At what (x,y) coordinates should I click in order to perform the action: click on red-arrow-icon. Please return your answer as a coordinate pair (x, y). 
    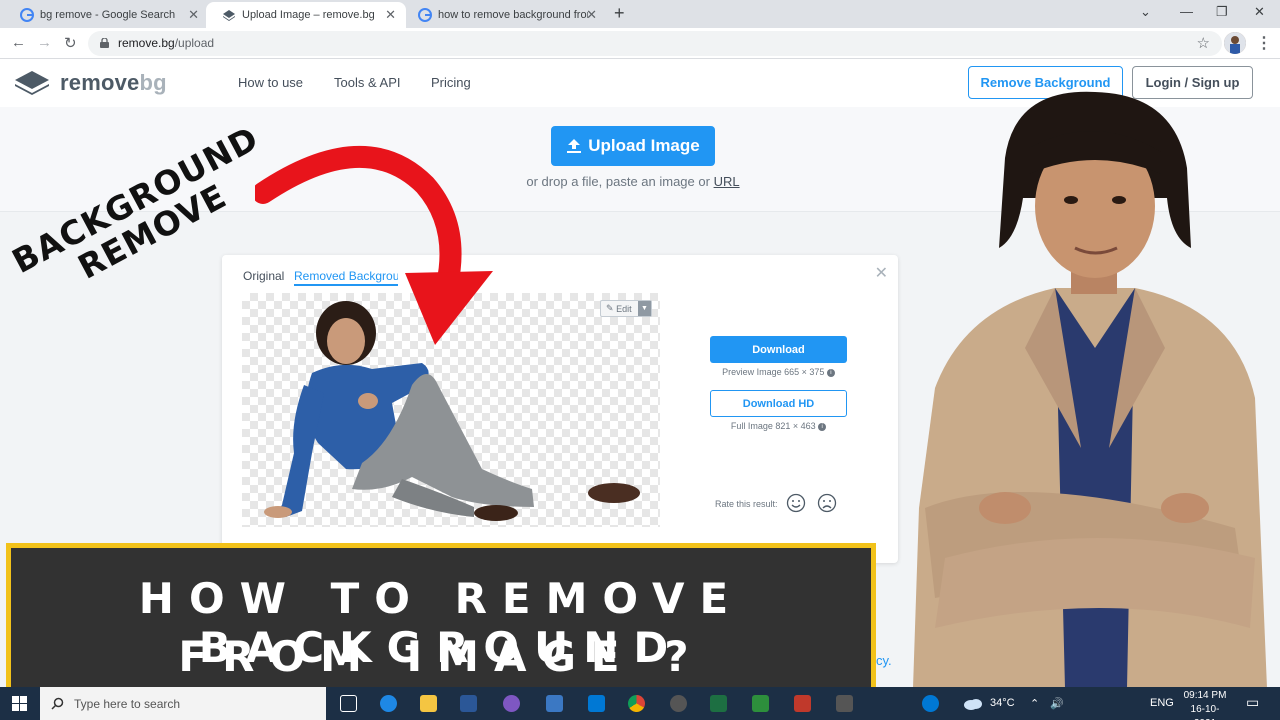
    Looking at the image, I should click on (374, 245).